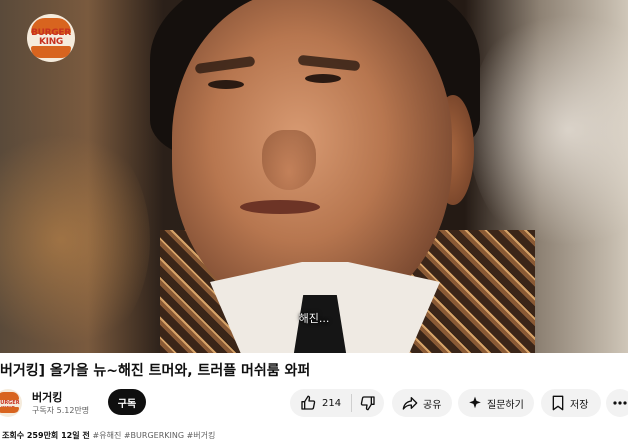 The image size is (628, 441). Describe the element at coordinates (47, 397) in the screenshot. I see `channel-name: 버거킹` at that location.